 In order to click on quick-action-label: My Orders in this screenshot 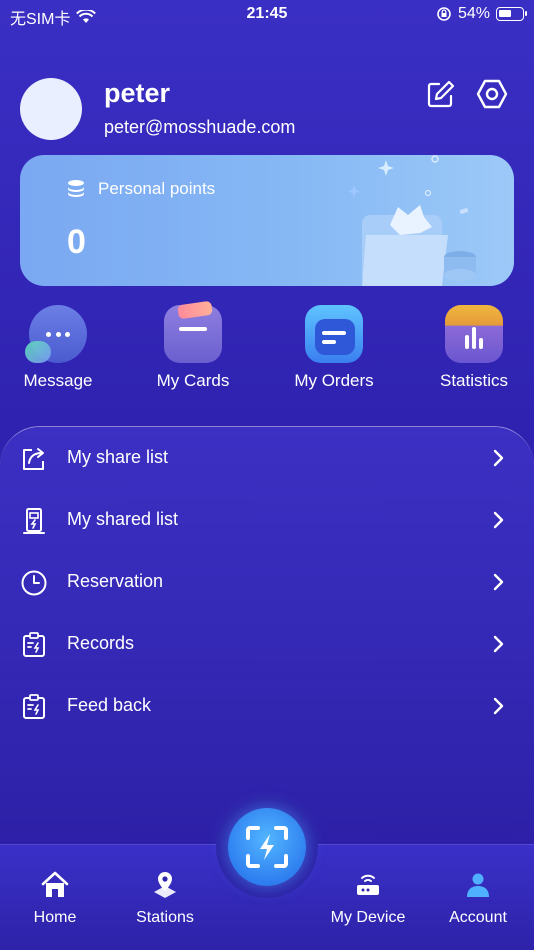, I will do `click(334, 380)`.